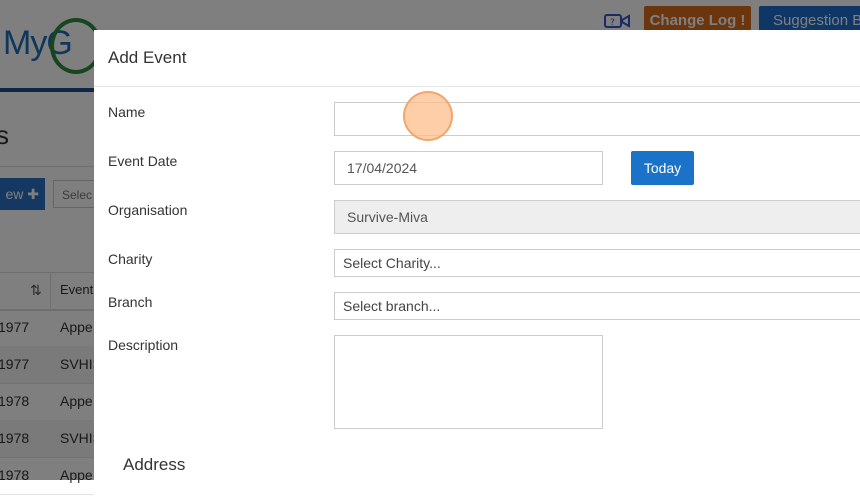  I want to click on event-date-label: Event Date, so click(143, 161).